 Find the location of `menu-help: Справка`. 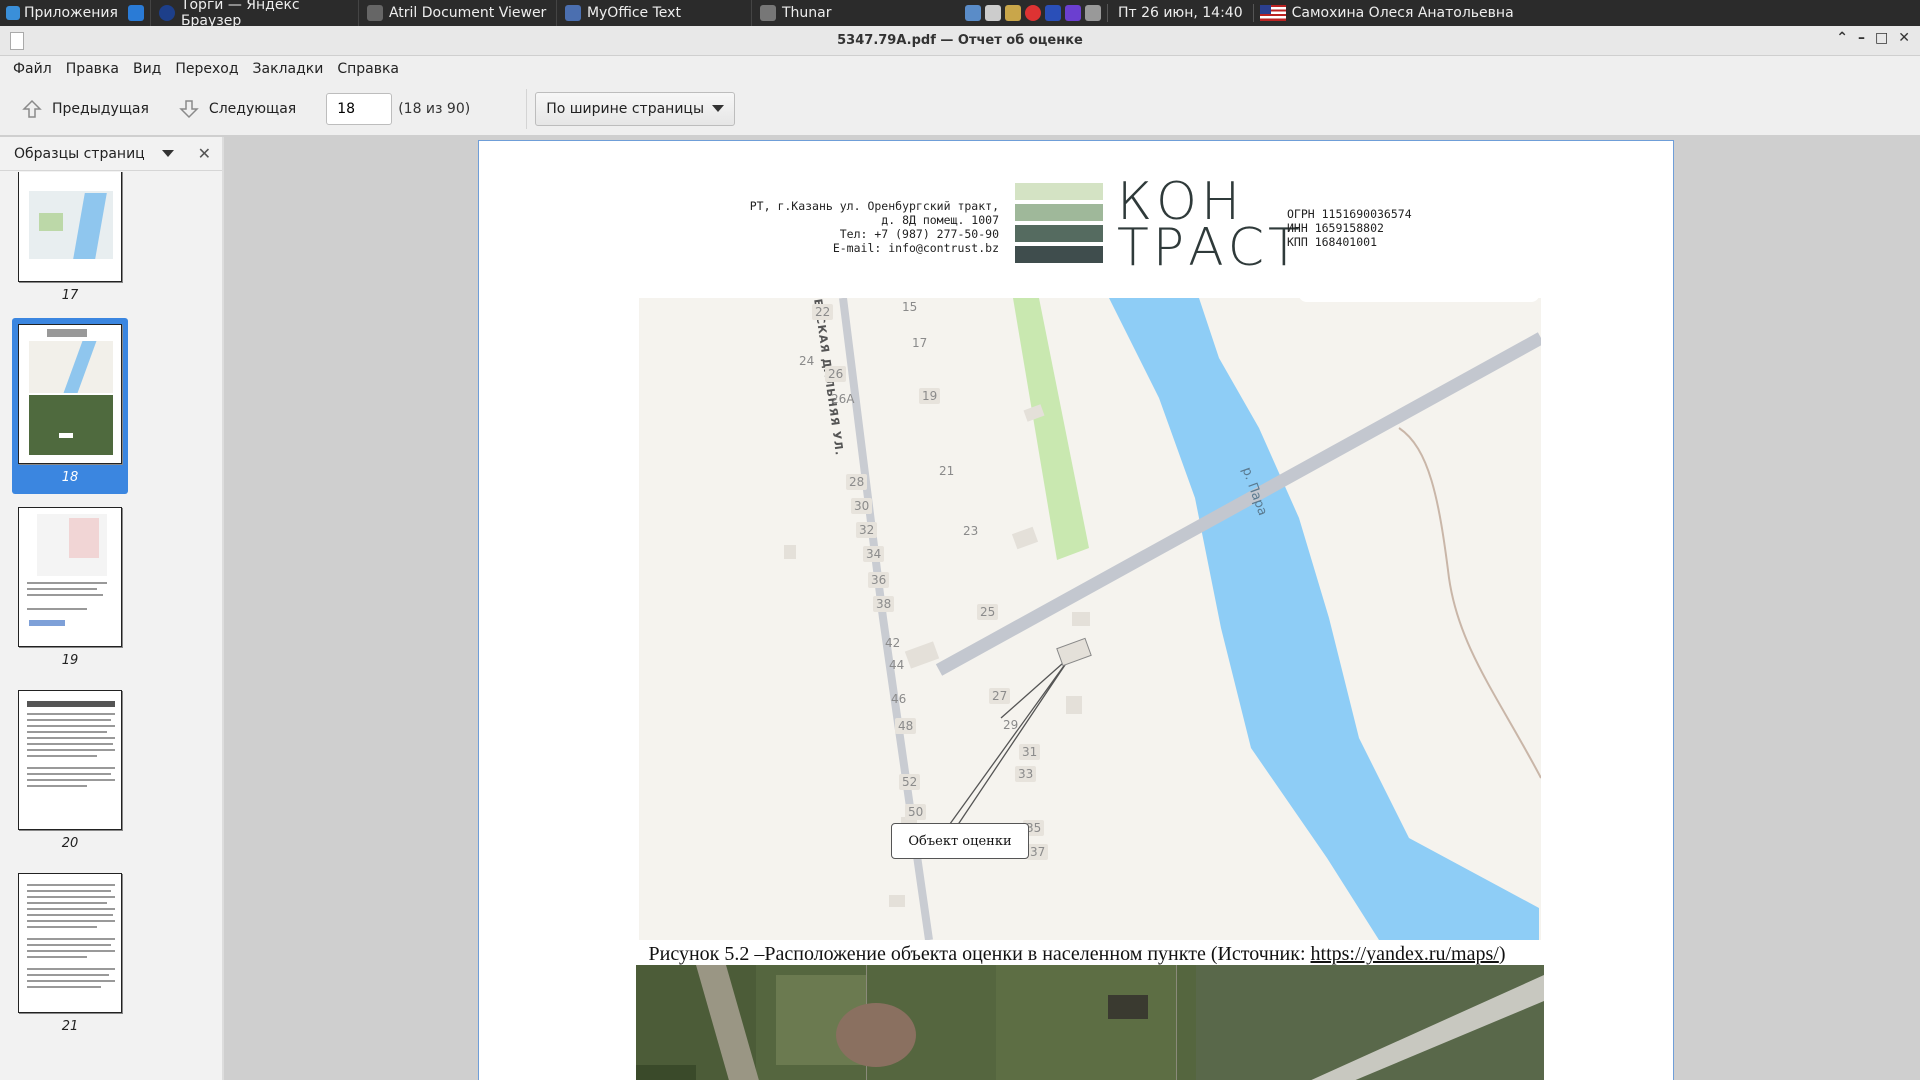

menu-help: Справка is located at coordinates (368, 69).